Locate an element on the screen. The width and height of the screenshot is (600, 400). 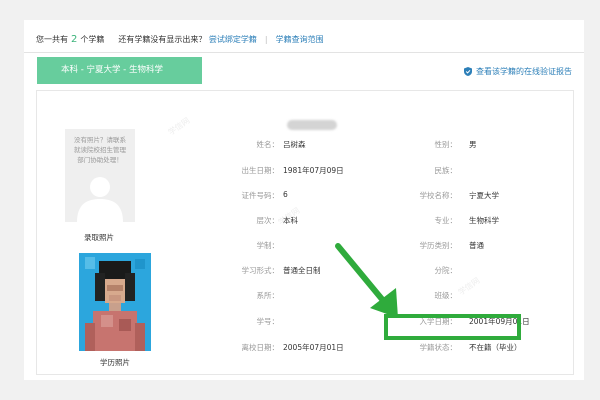
record-summary-bar: 您一共有 2 个学籍 还有学籍没有显示出来？ 尝试绑定学籍 | 学籍查询范围 is located at coordinates (180, 39).